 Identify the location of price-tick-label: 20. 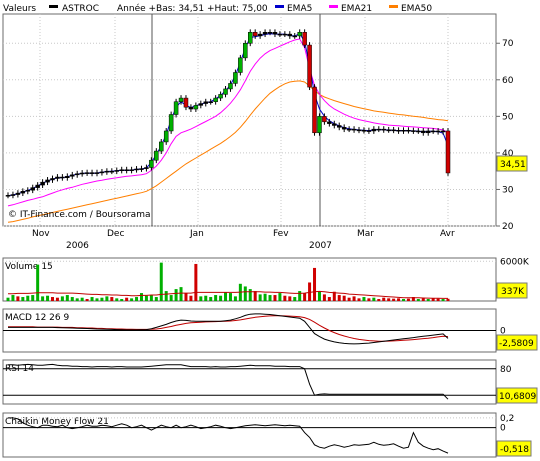
(508, 227).